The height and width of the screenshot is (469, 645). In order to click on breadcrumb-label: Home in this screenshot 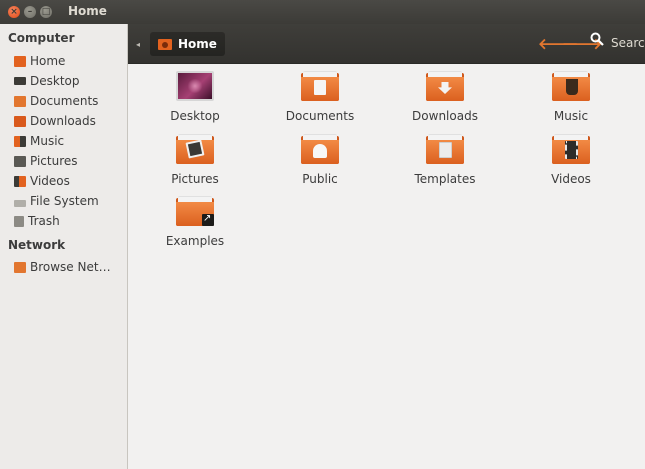, I will do `click(197, 44)`.